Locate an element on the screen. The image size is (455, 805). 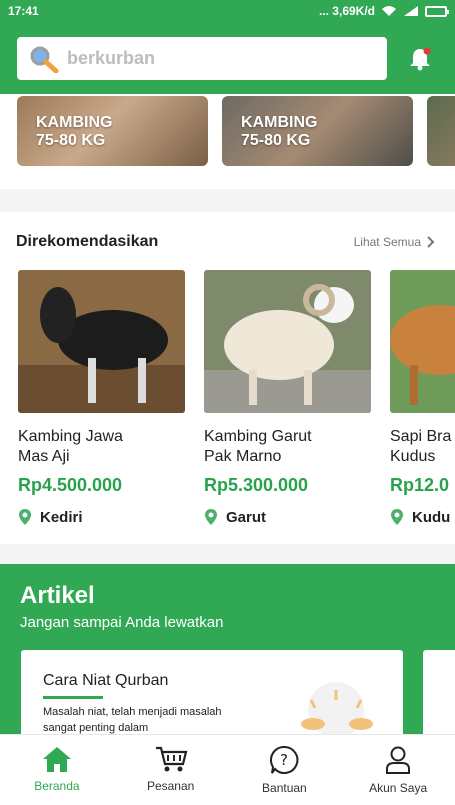
nav-item-akun-saya: Akun Saya is located at coordinates (398, 770).